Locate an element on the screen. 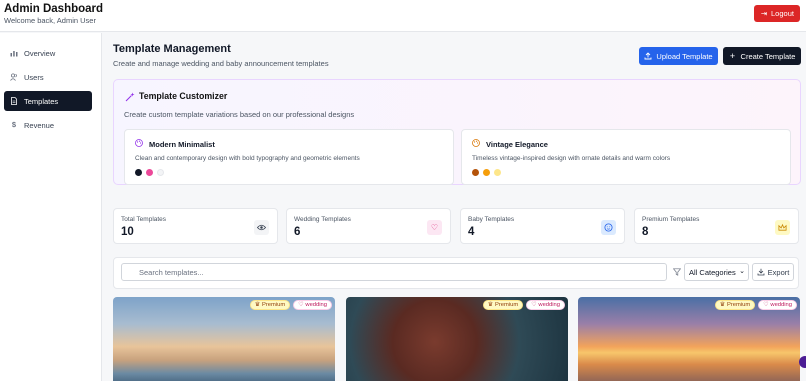  stat-value: 8 is located at coordinates (645, 232).